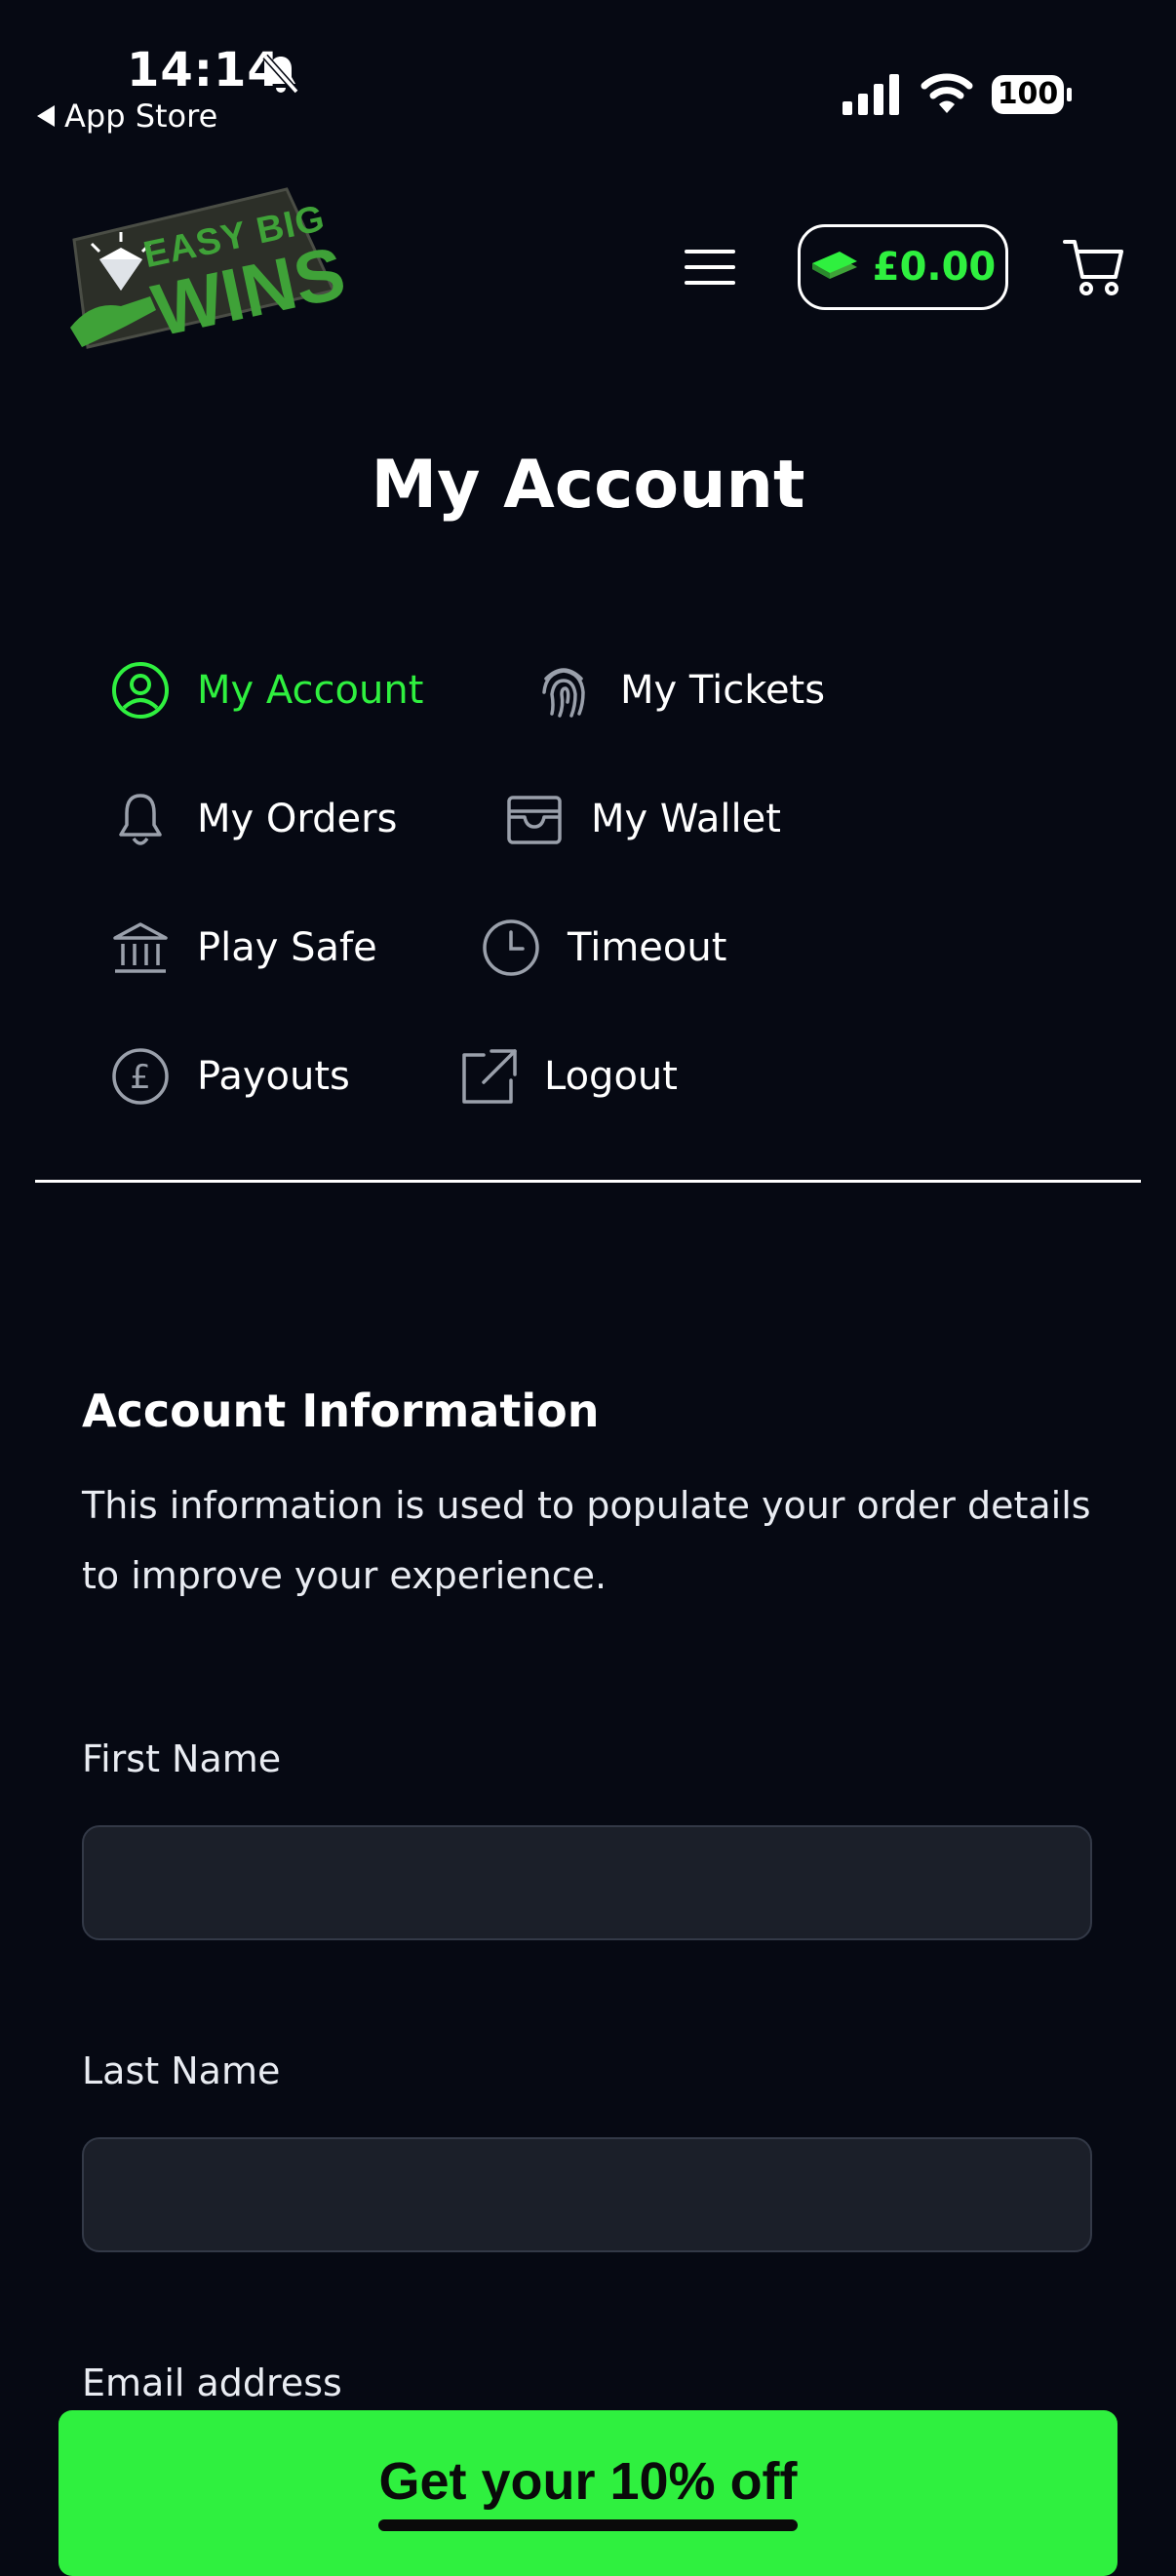 This screenshot has height=2576, width=1176. I want to click on nav-timeout-label: Timeout, so click(647, 947).